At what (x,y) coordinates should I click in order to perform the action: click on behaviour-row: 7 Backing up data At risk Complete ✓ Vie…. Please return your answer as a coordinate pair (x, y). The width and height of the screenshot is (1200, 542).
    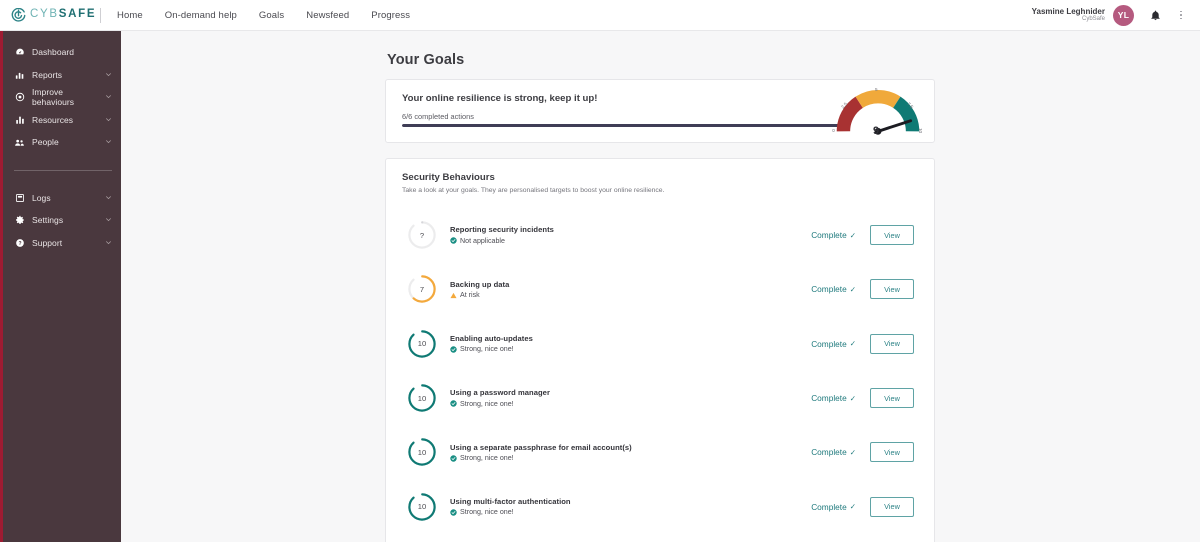
    Looking at the image, I should click on (660, 289).